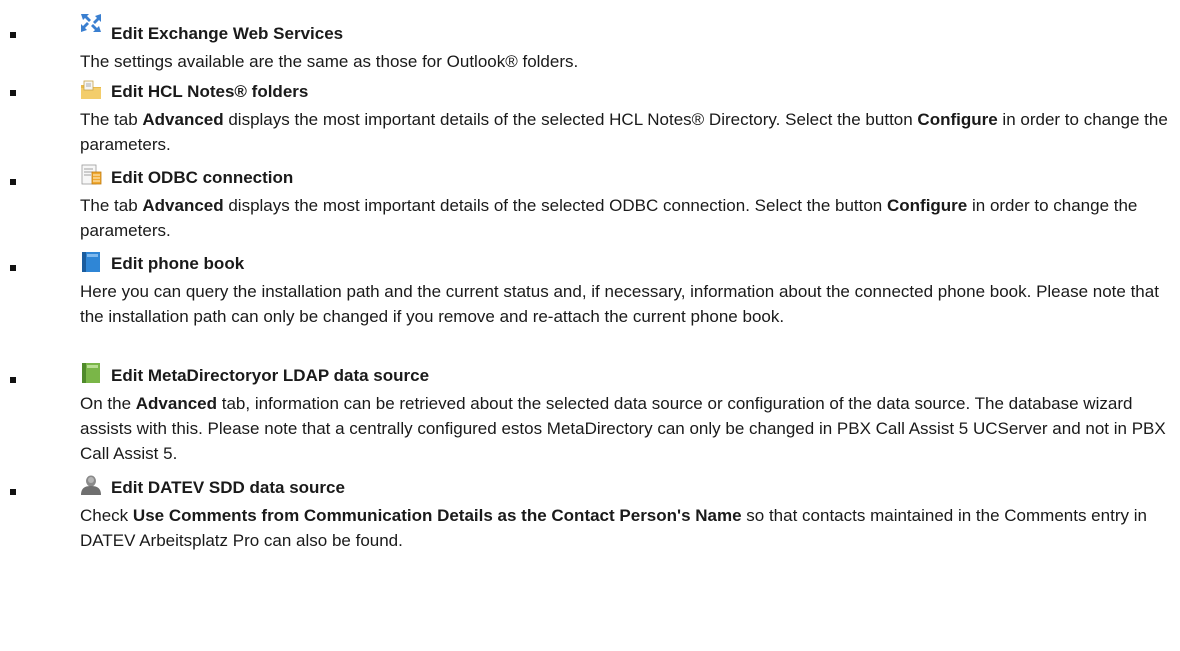 The width and height of the screenshot is (1180, 651). I want to click on item-title: Edit MetaDirectoryor LDAP data source, so click(270, 375).